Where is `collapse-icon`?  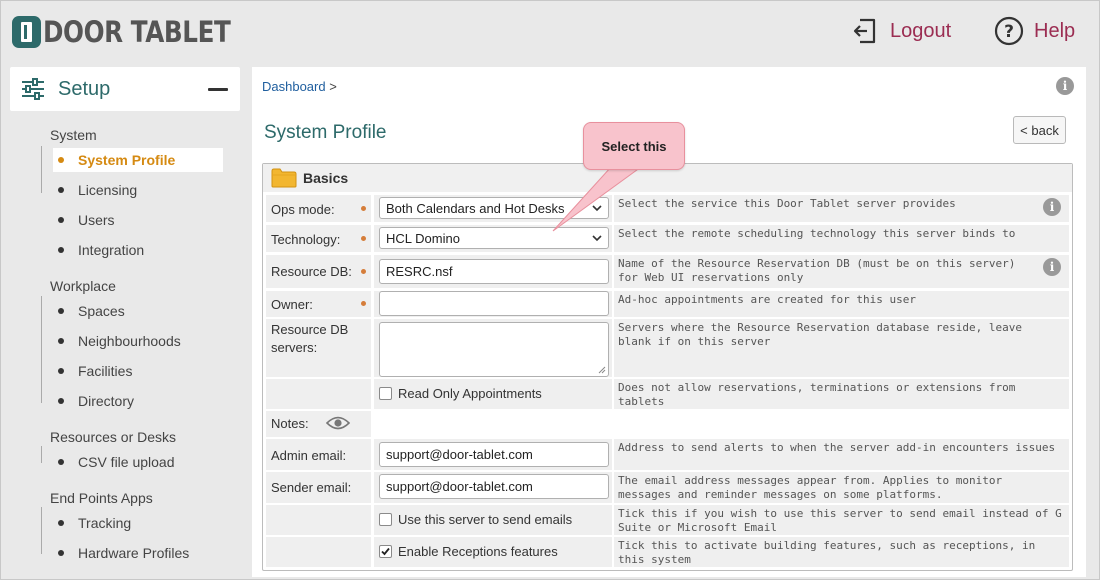
collapse-icon is located at coordinates (218, 89).